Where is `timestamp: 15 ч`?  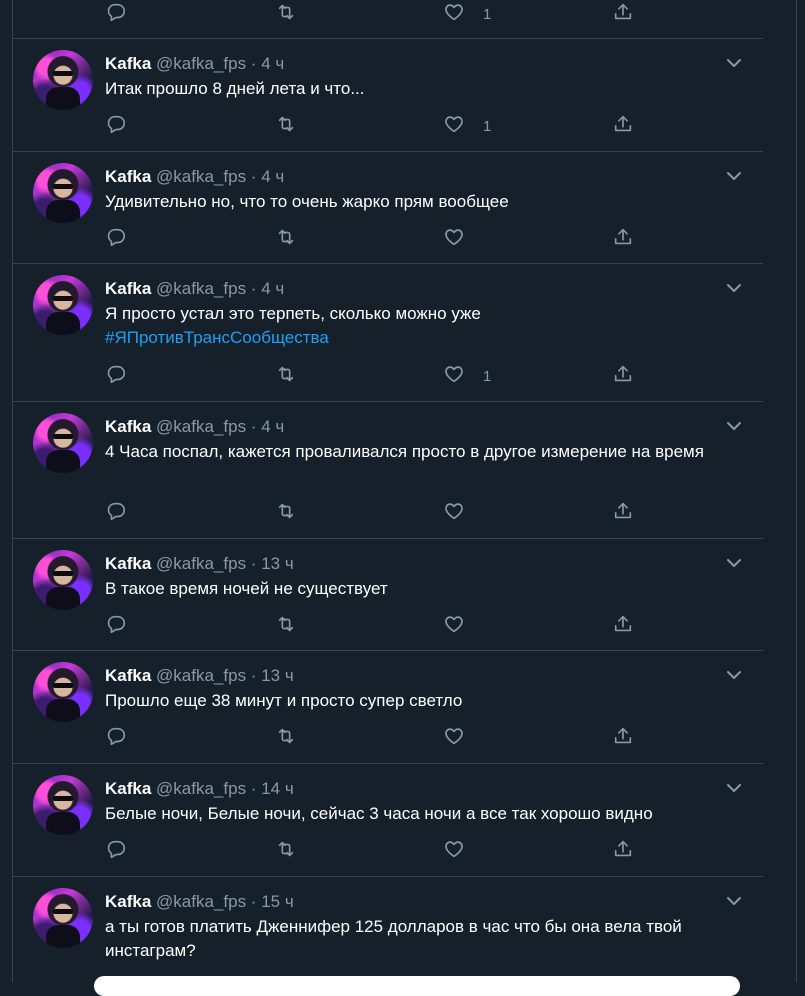
timestamp: 15 ч is located at coordinates (277, 901).